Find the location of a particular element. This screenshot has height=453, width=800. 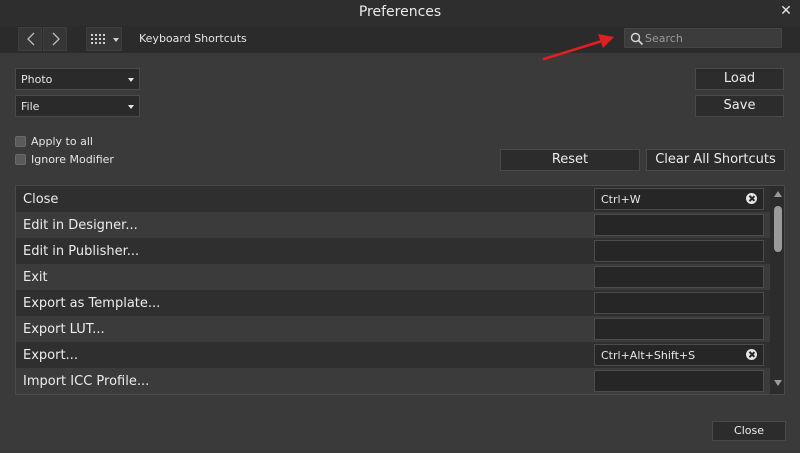

shortcut-row: Close Ctrl+W is located at coordinates (393, 199).